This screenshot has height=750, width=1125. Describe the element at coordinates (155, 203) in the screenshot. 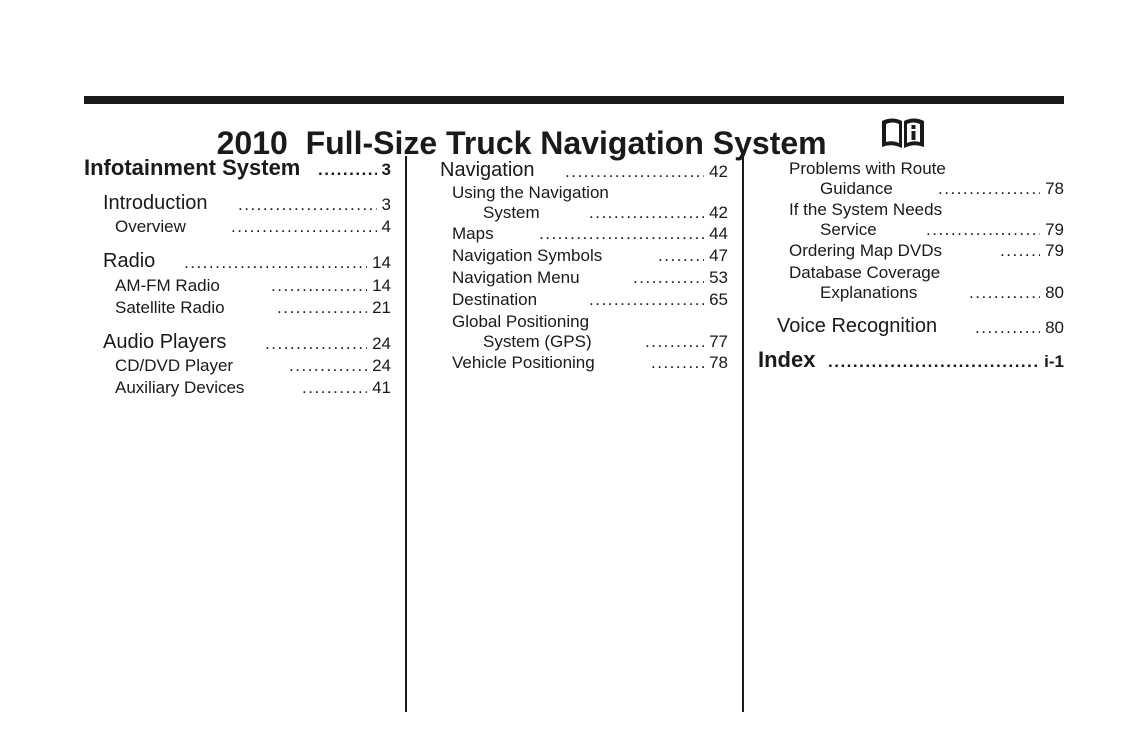

I see `toc-entry-label: Introduction` at that location.